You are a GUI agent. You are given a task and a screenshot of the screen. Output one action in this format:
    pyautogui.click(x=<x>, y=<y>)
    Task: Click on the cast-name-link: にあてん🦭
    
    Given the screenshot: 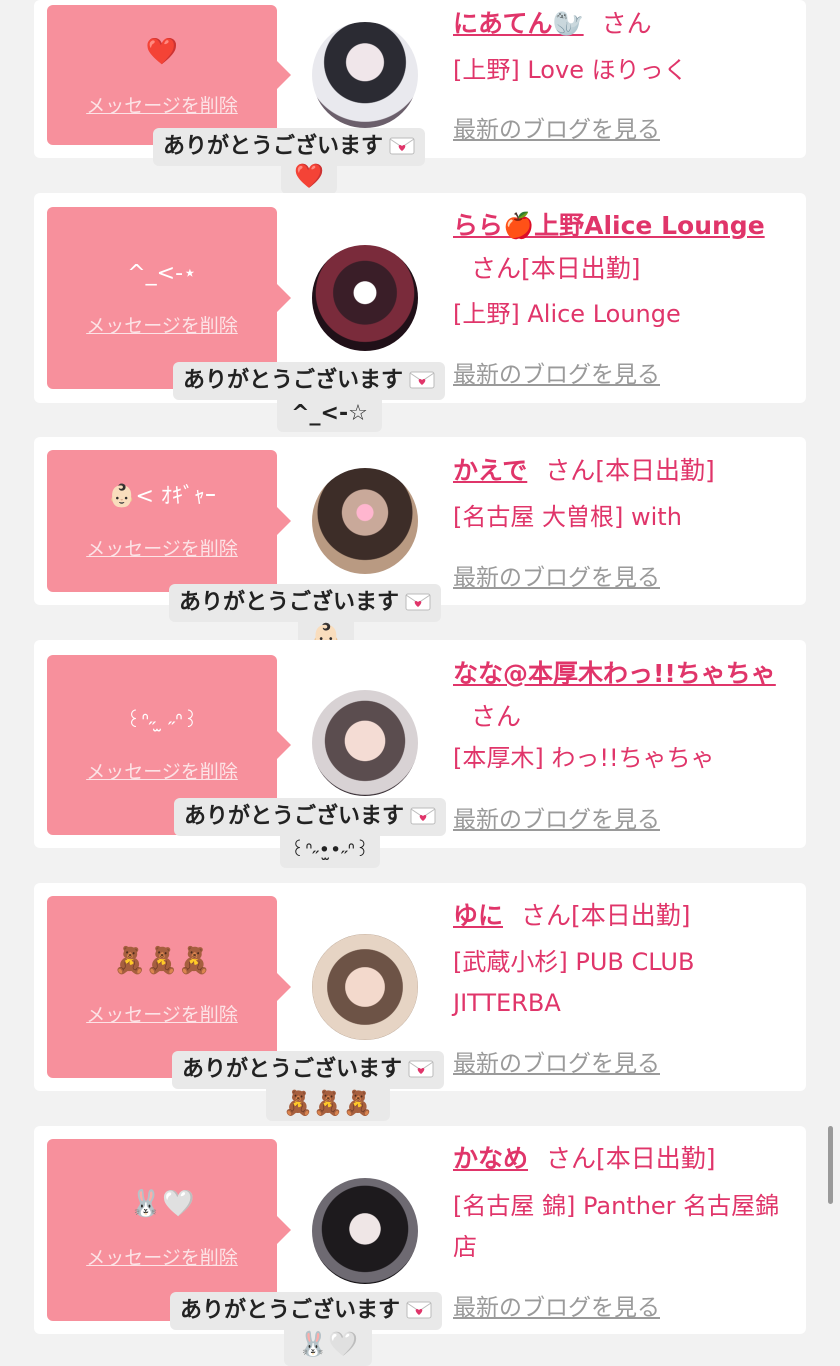 What is the action you would take?
    pyautogui.click(x=518, y=23)
    